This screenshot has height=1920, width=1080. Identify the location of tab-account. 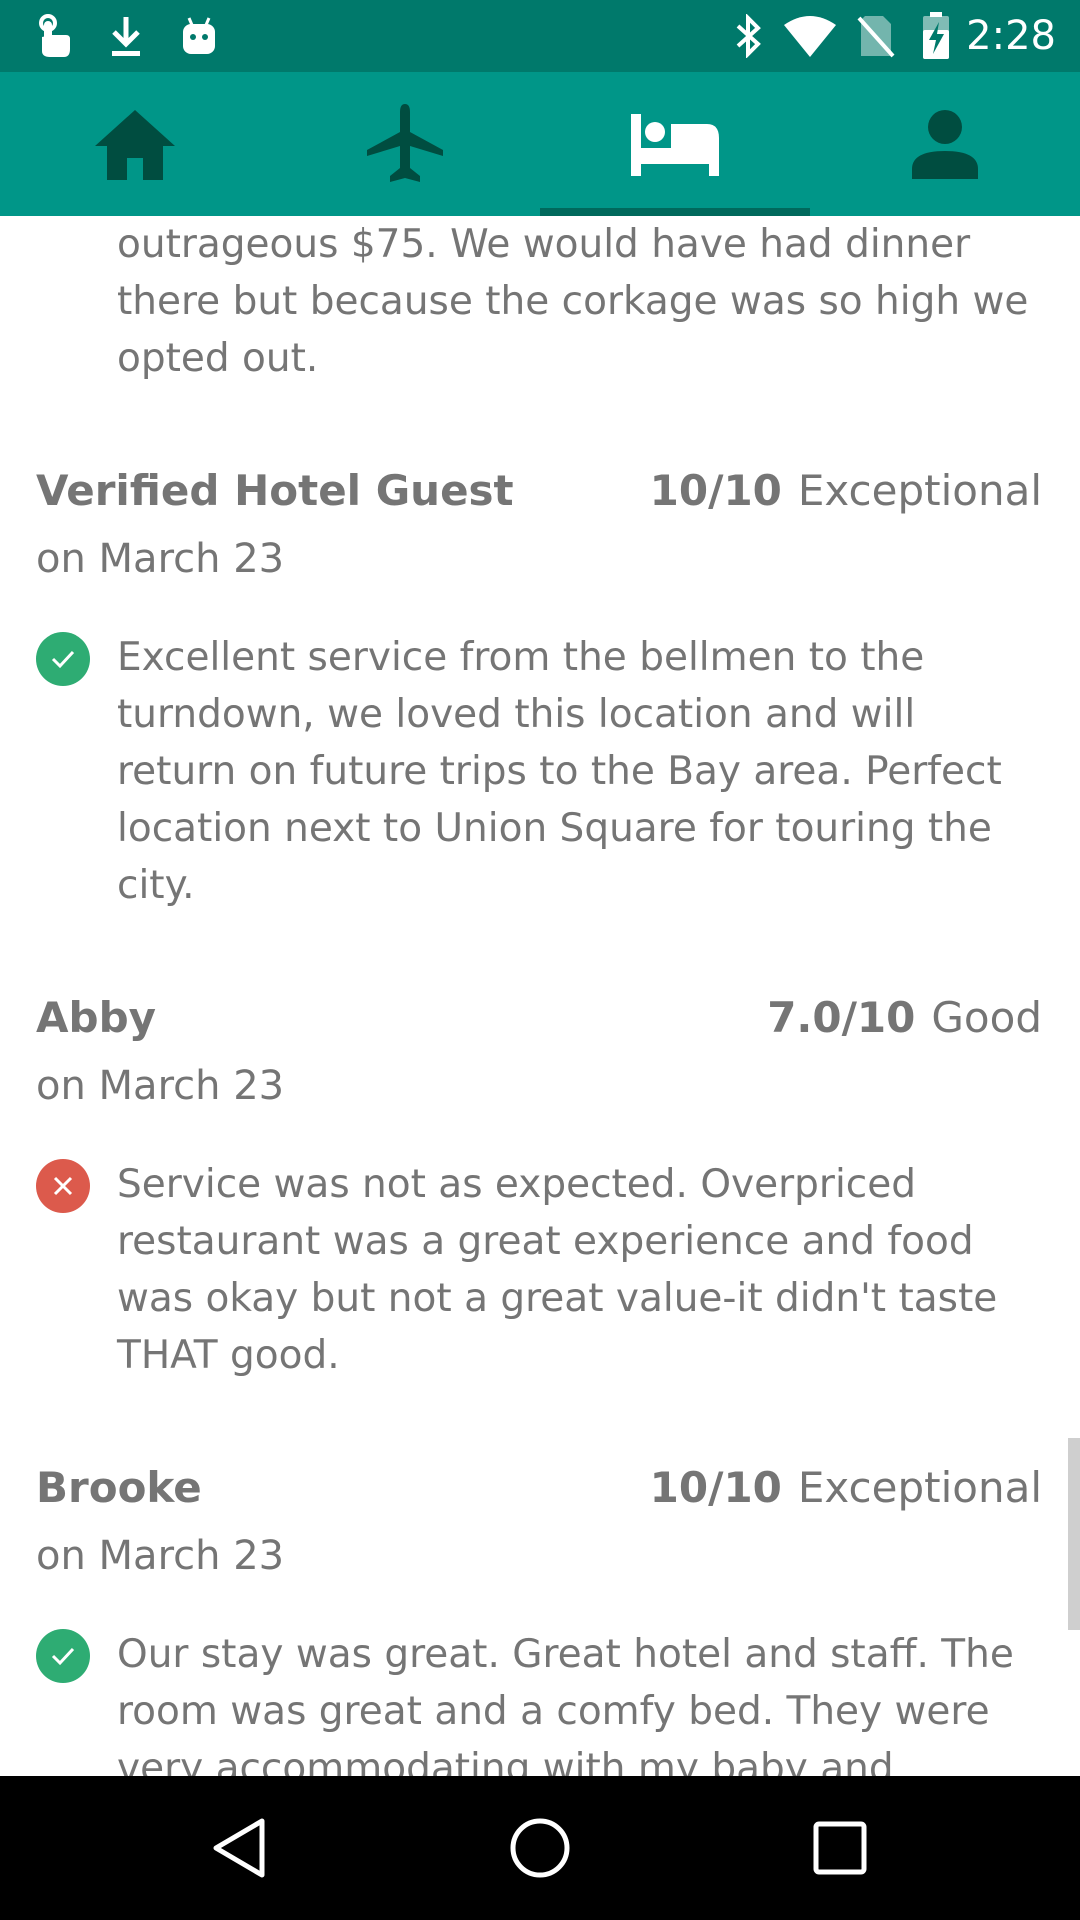
(945, 144).